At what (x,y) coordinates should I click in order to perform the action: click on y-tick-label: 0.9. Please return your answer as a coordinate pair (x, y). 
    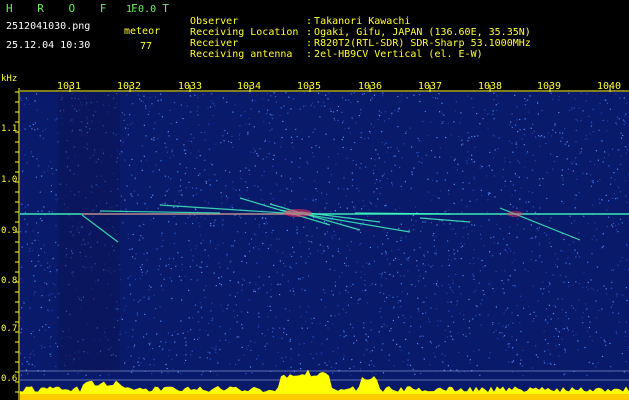
    Looking at the image, I should click on (9, 231).